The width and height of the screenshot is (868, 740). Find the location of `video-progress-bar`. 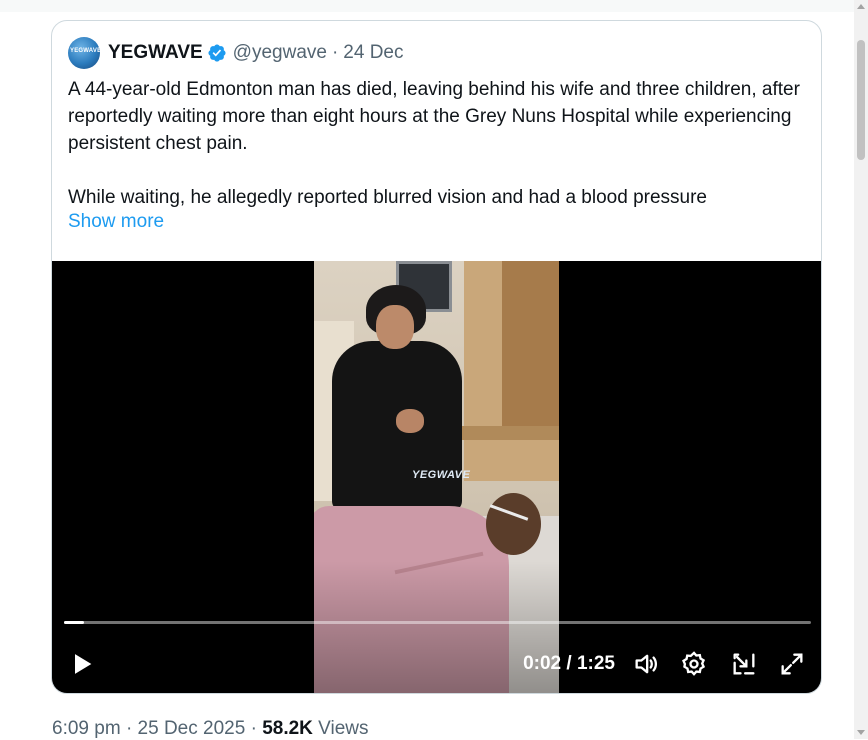

video-progress-bar is located at coordinates (437, 622).